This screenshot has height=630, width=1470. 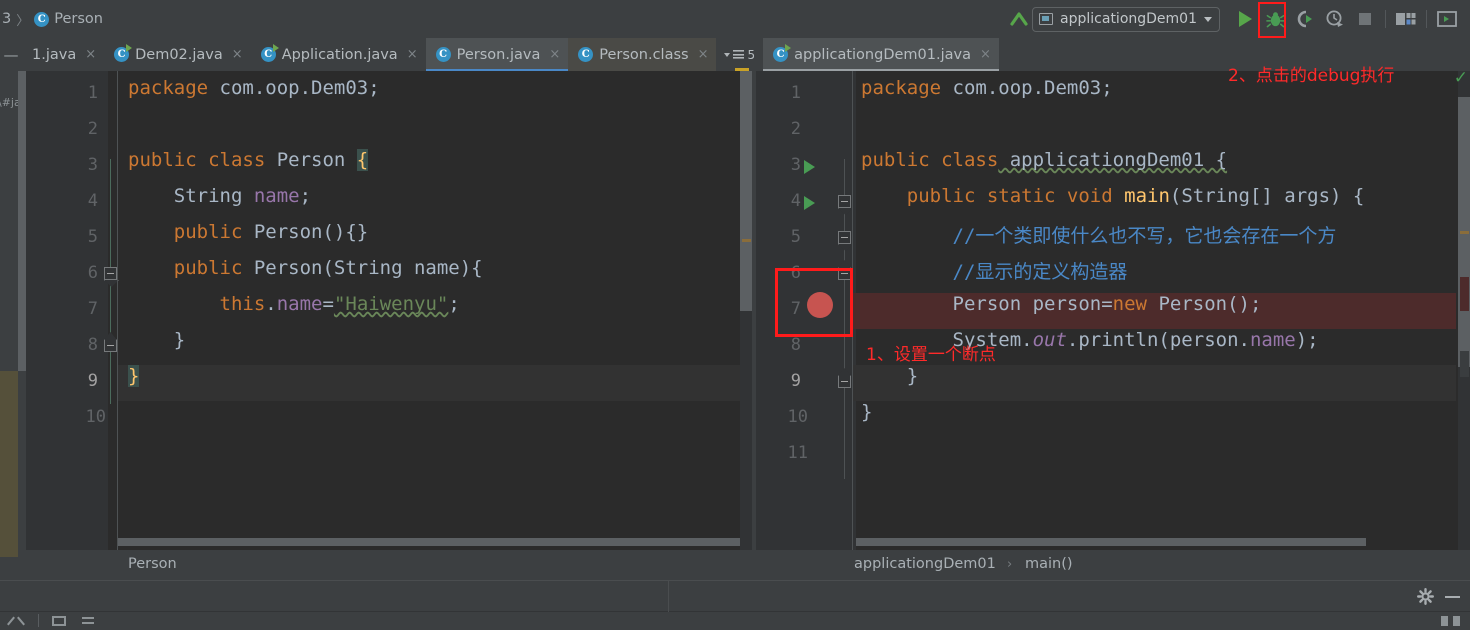 I want to click on line-number: 2, so click(x=92, y=129).